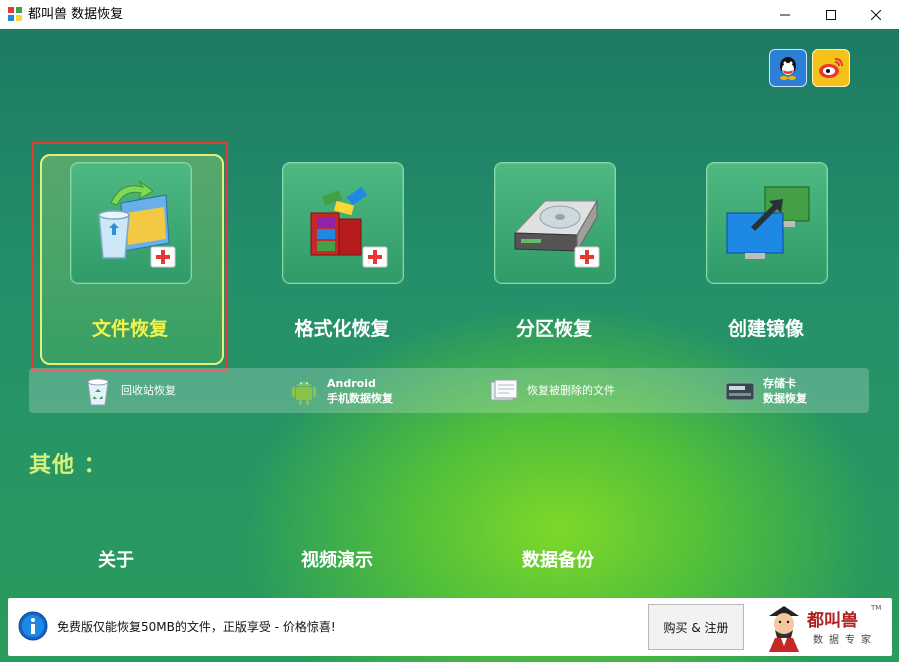 The height and width of the screenshot is (662, 899). What do you see at coordinates (116, 559) in the screenshot?
I see `about-link: 关于` at bounding box center [116, 559].